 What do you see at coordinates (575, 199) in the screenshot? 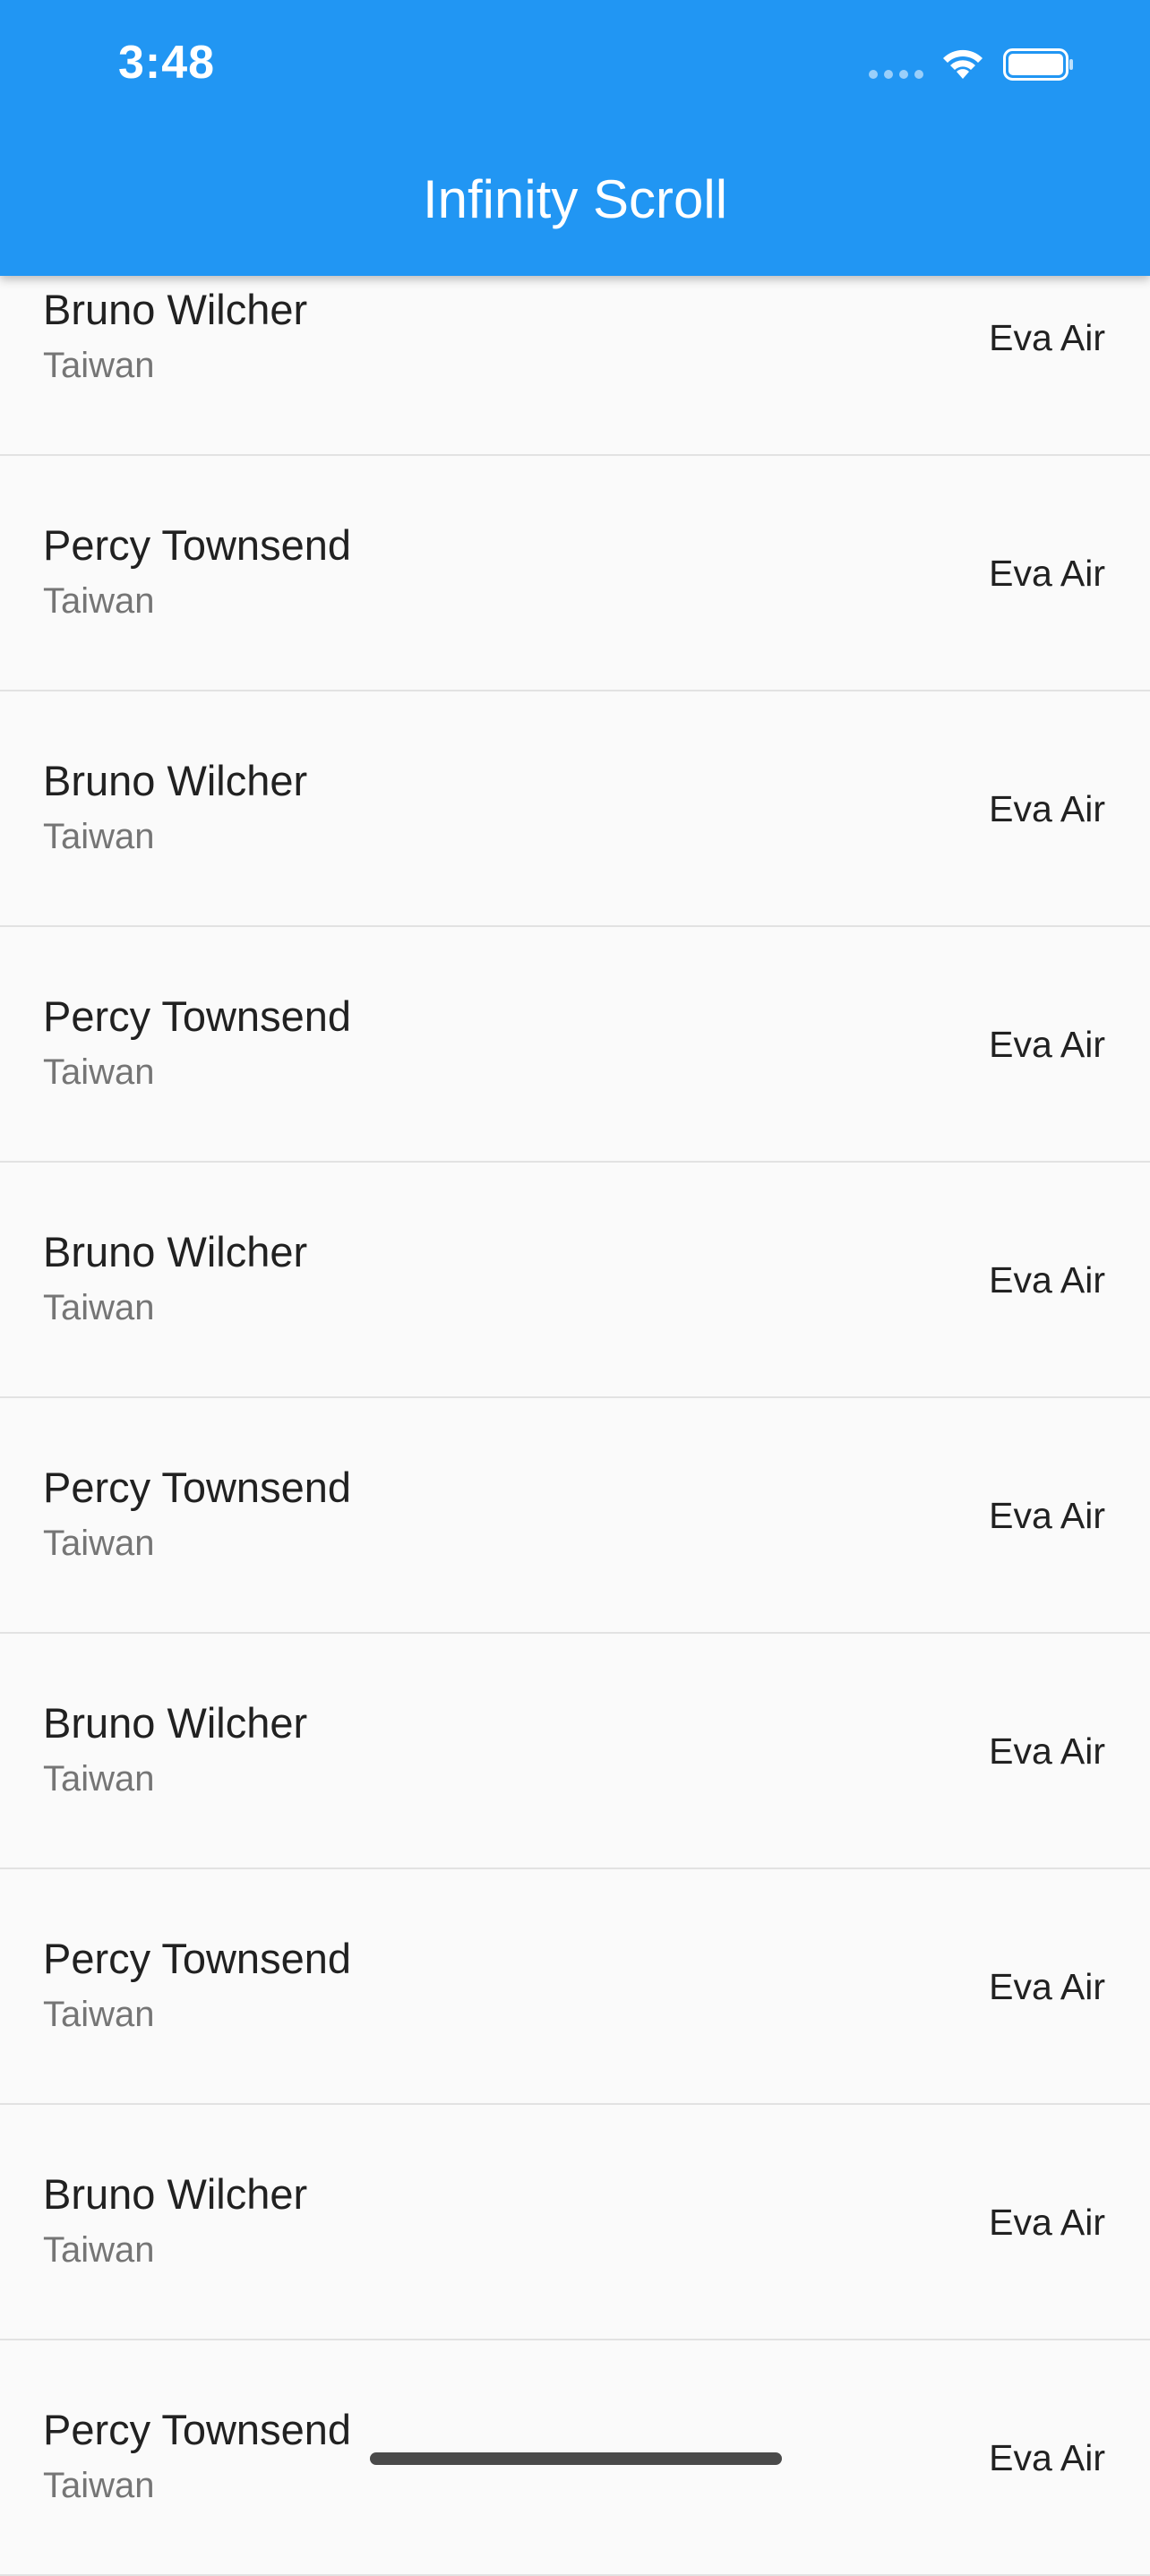
I see `page-title: Infinity Scroll` at bounding box center [575, 199].